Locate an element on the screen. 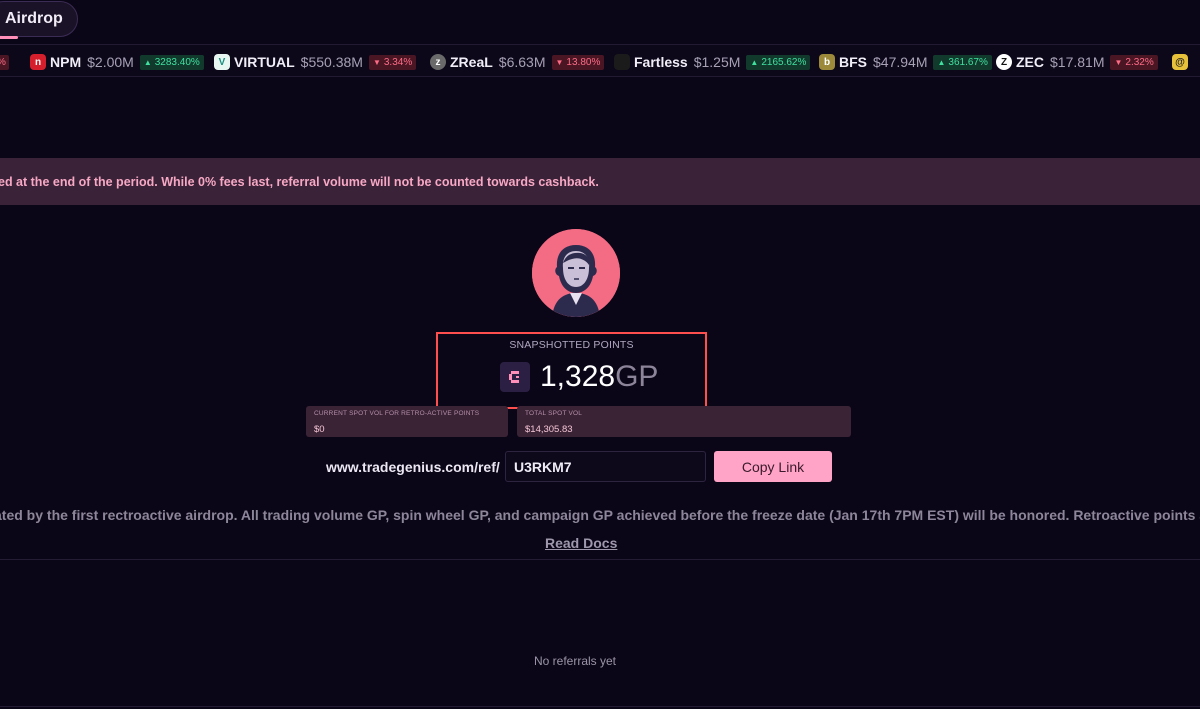 The image size is (1200, 709). ticker-symbol: VIRTUAL is located at coordinates (264, 62).